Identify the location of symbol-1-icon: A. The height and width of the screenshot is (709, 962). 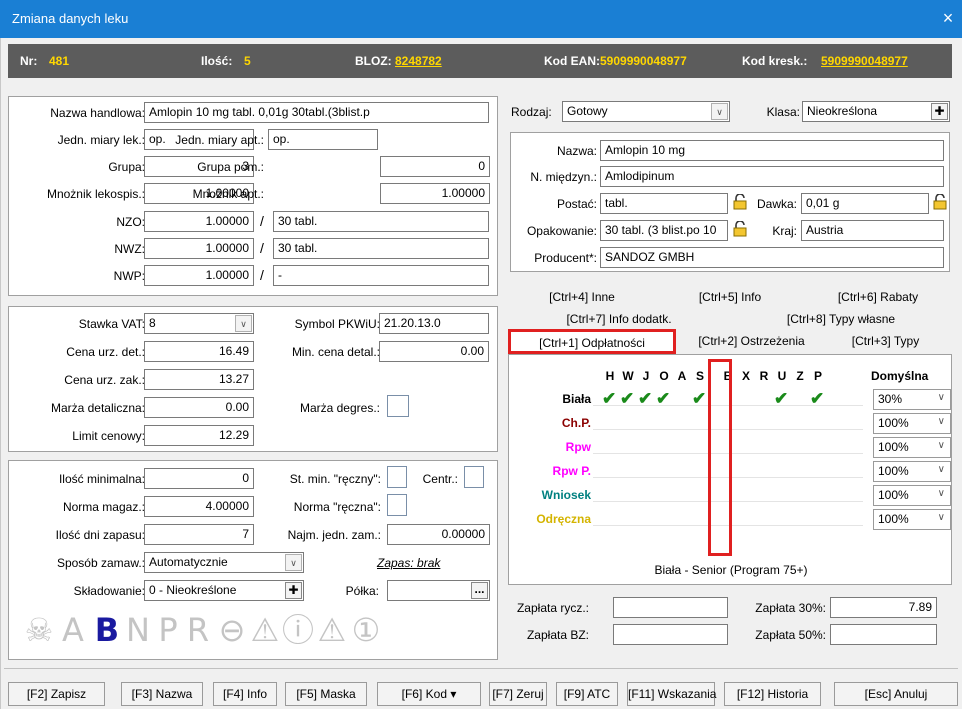
(73, 630).